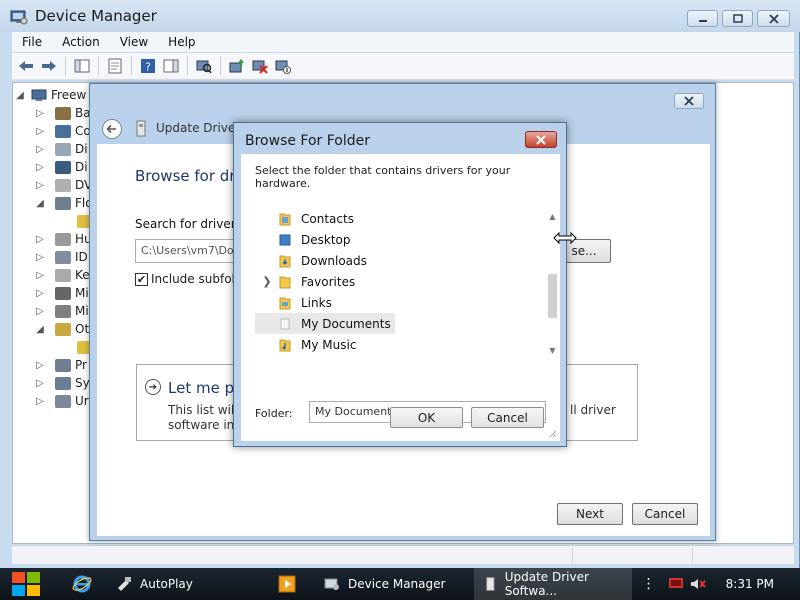 The height and width of the screenshot is (600, 800). I want to click on device-manager-taskbar-button: Device Manager, so click(391, 584).